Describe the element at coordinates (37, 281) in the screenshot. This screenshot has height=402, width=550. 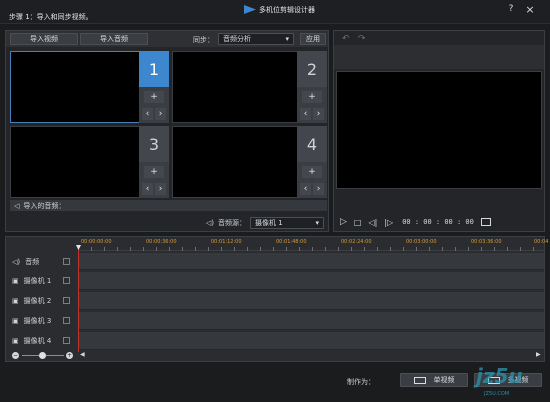
I see `track-label: 摄像机 1` at that location.